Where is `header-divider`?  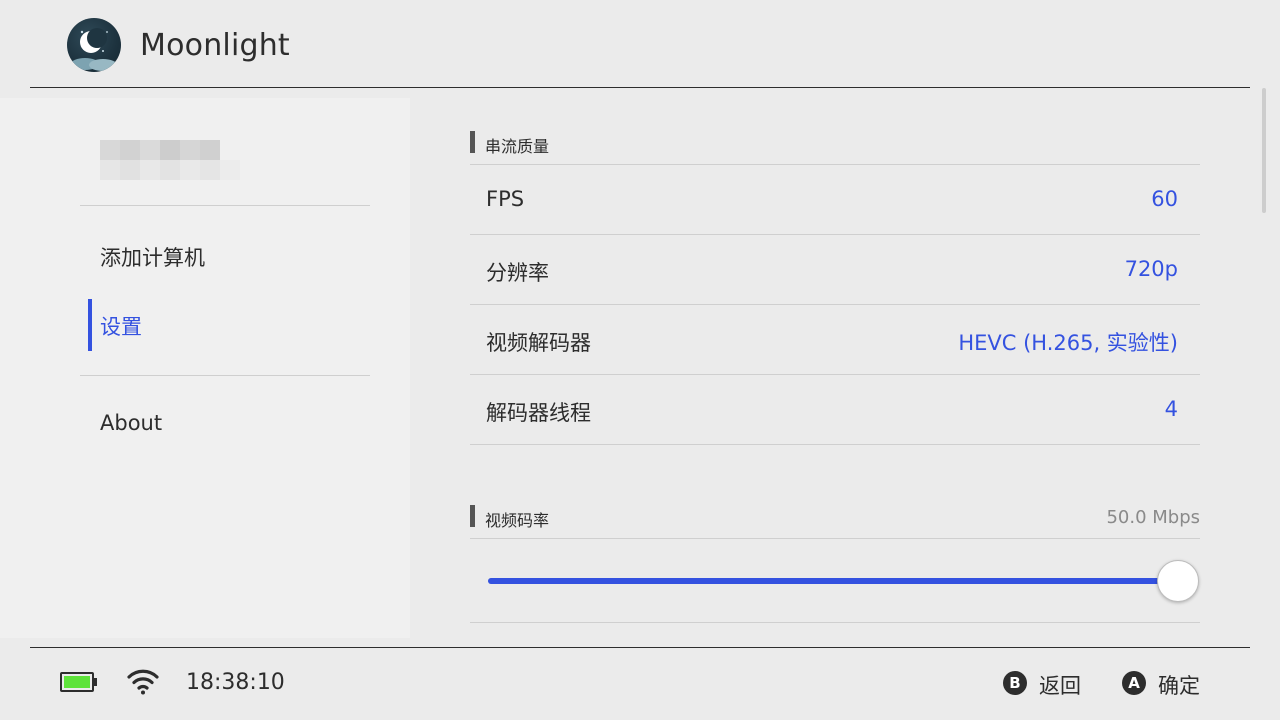
header-divider is located at coordinates (640, 87).